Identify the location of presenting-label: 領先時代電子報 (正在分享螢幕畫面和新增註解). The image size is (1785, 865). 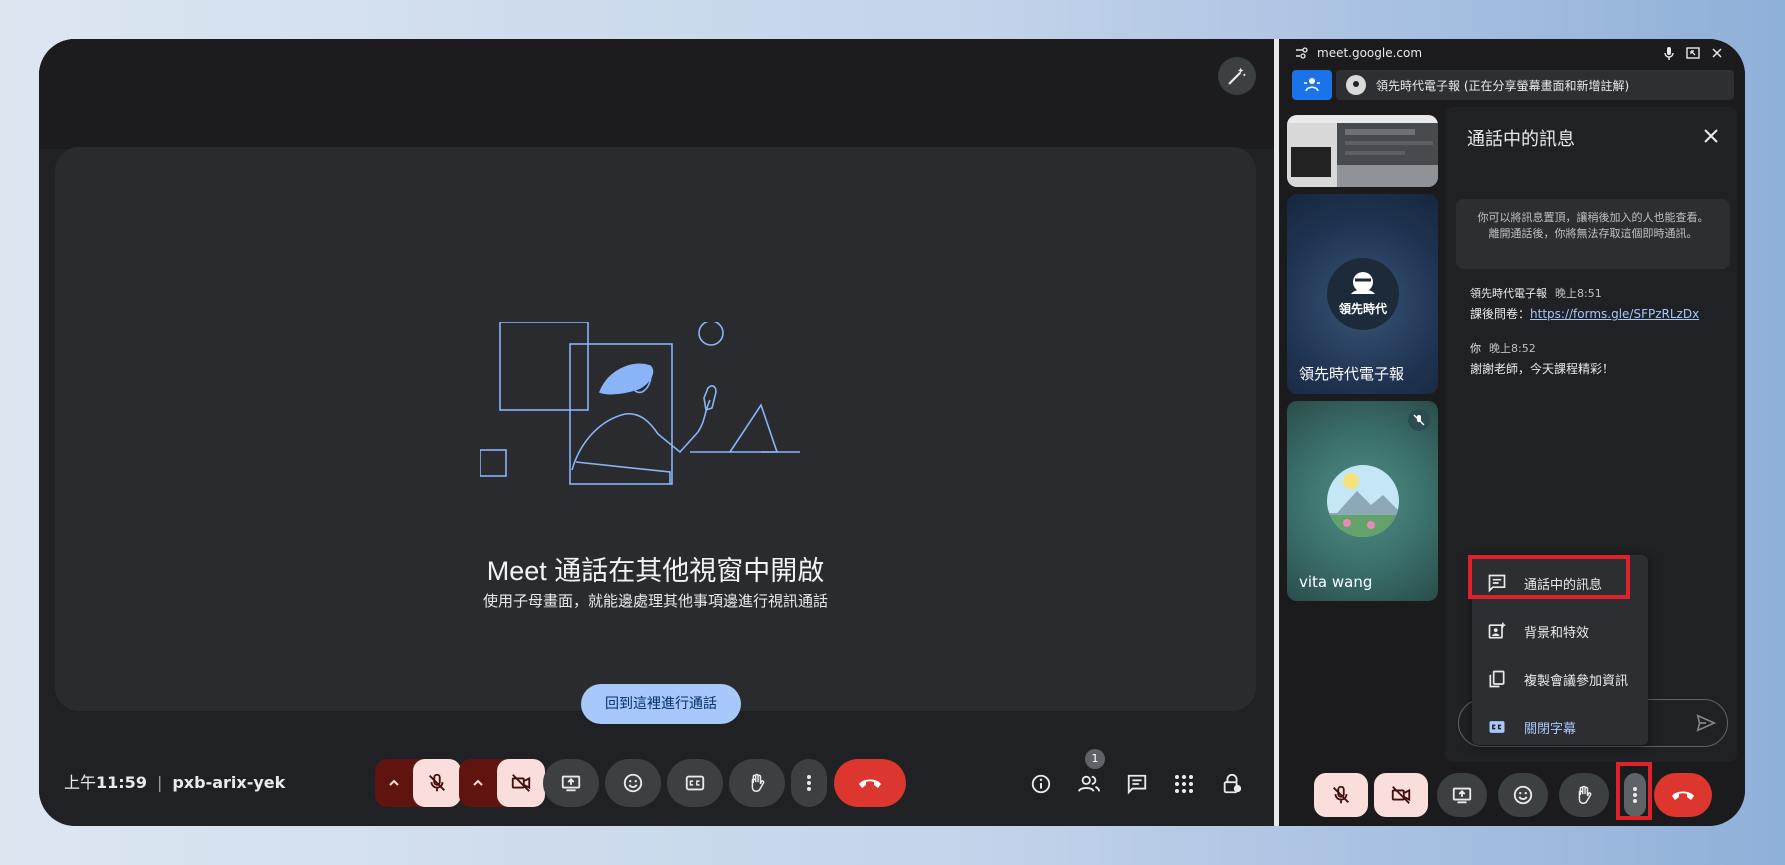
(1535, 85).